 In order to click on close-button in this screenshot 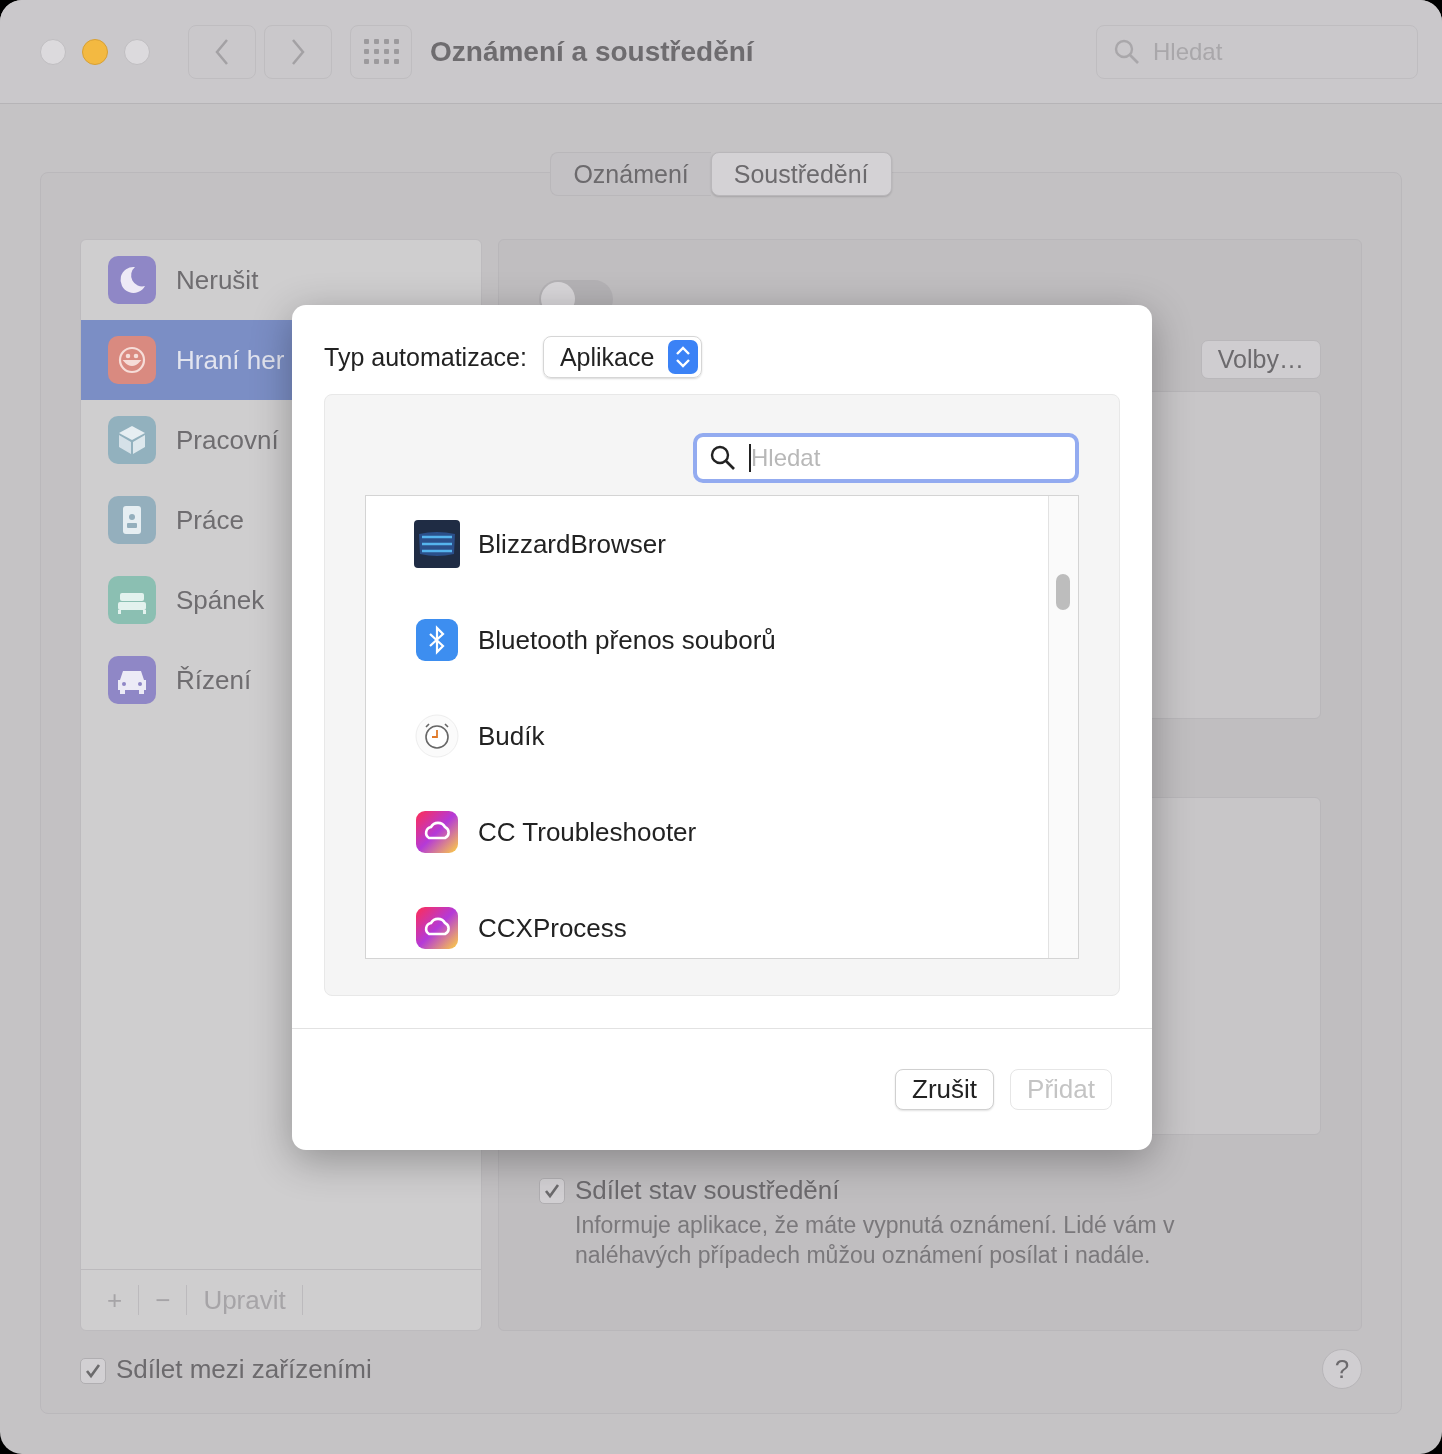, I will do `click(53, 51)`.